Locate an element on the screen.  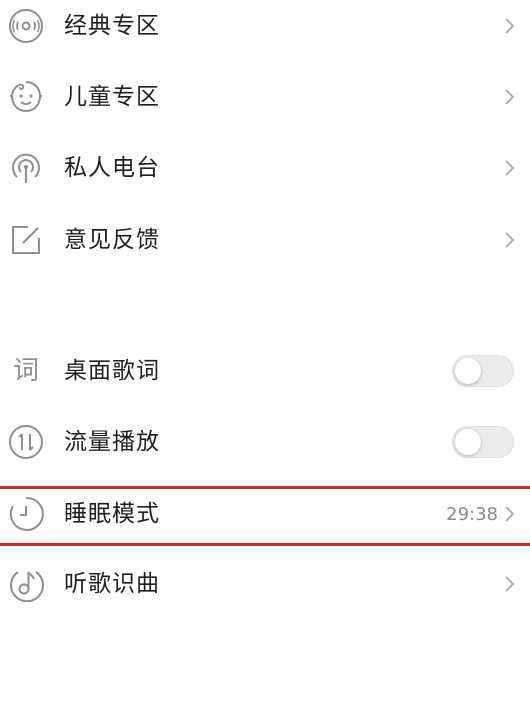
music-note-icon is located at coordinates (26, 584).